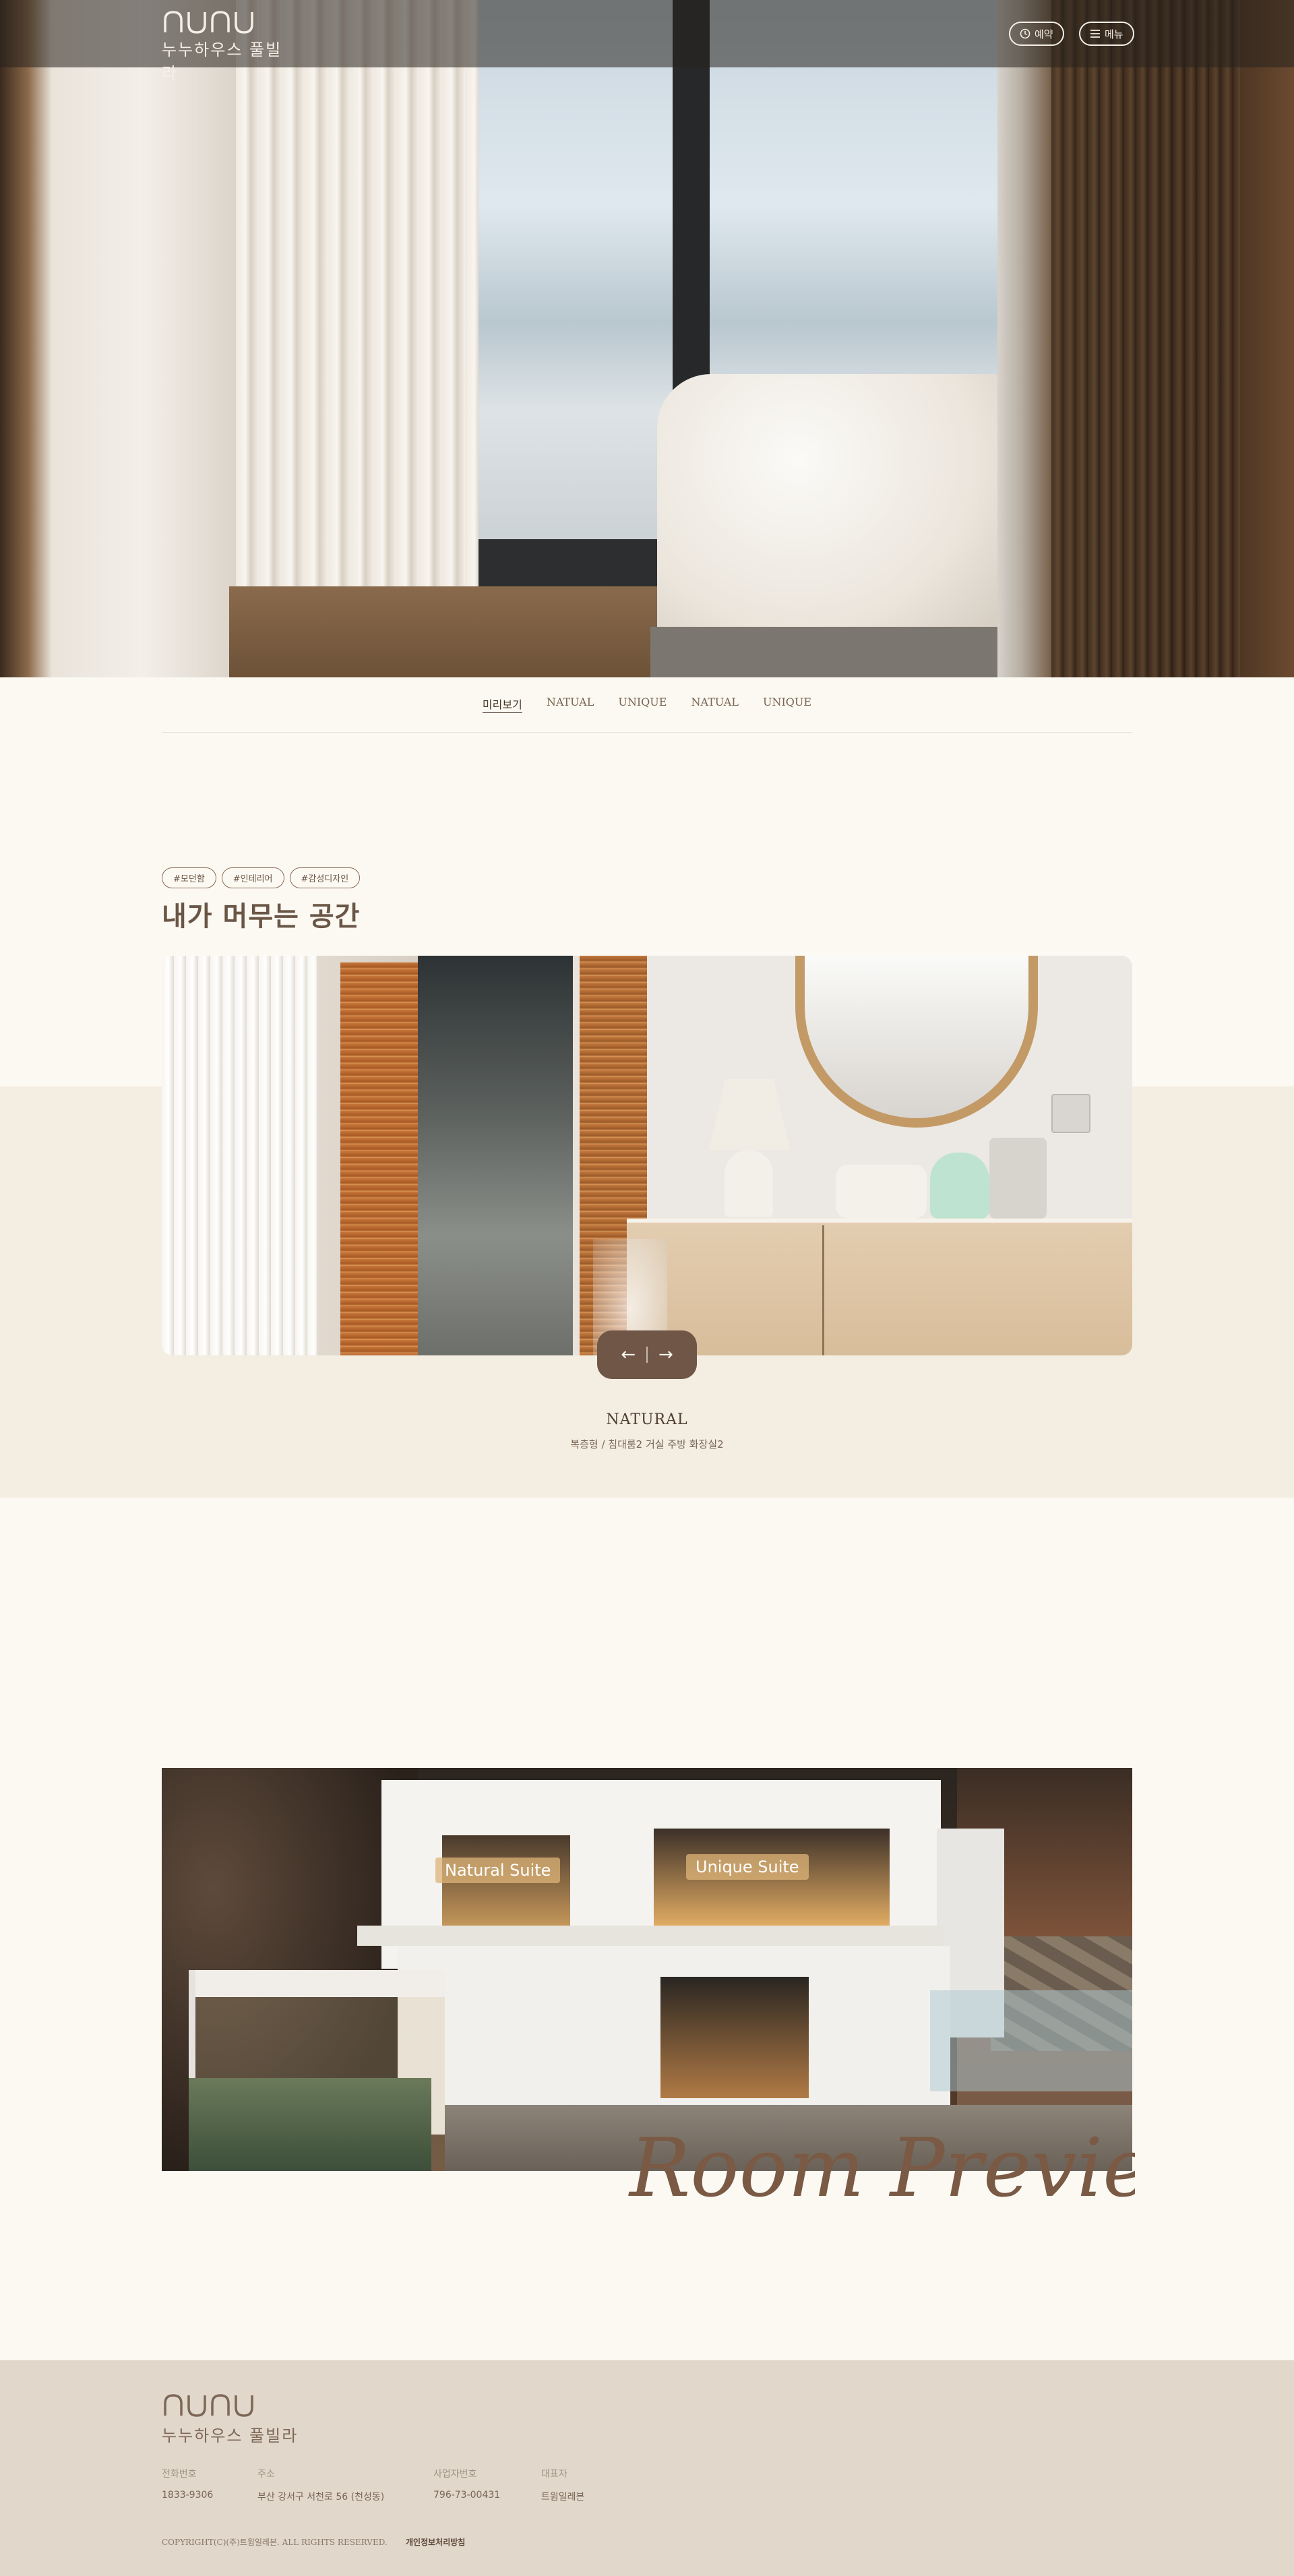 The width and height of the screenshot is (1294, 2576). Describe the element at coordinates (747, 1867) in the screenshot. I see `unique-suite-label: Unique Suite` at that location.